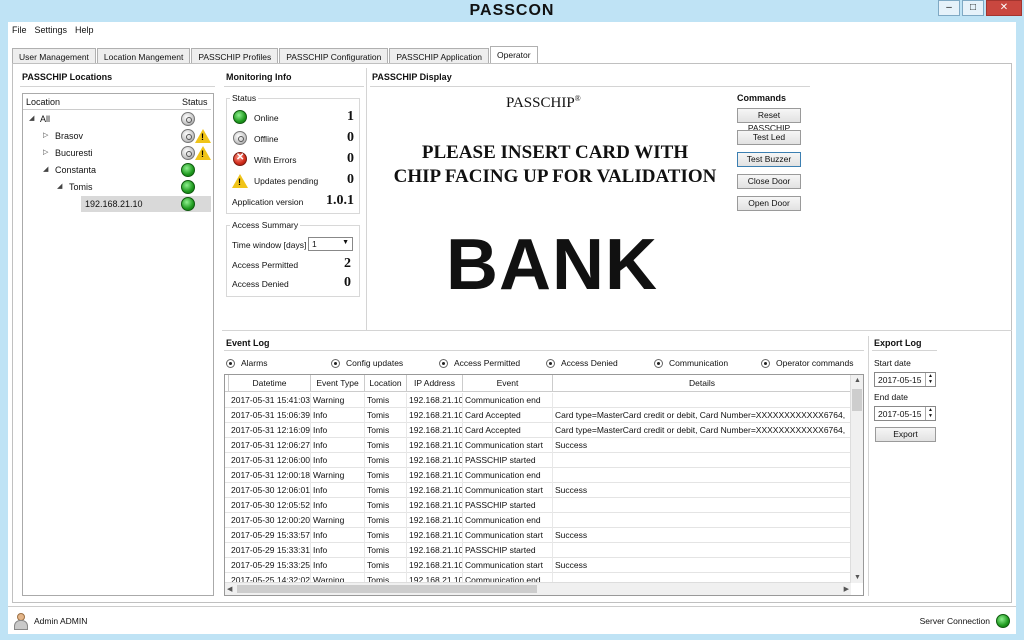 Image resolution: width=1024 pixels, height=640 pixels. Describe the element at coordinates (538, 588) in the screenshot. I see `horizontal-scrollbar: ◀ ▶` at that location.